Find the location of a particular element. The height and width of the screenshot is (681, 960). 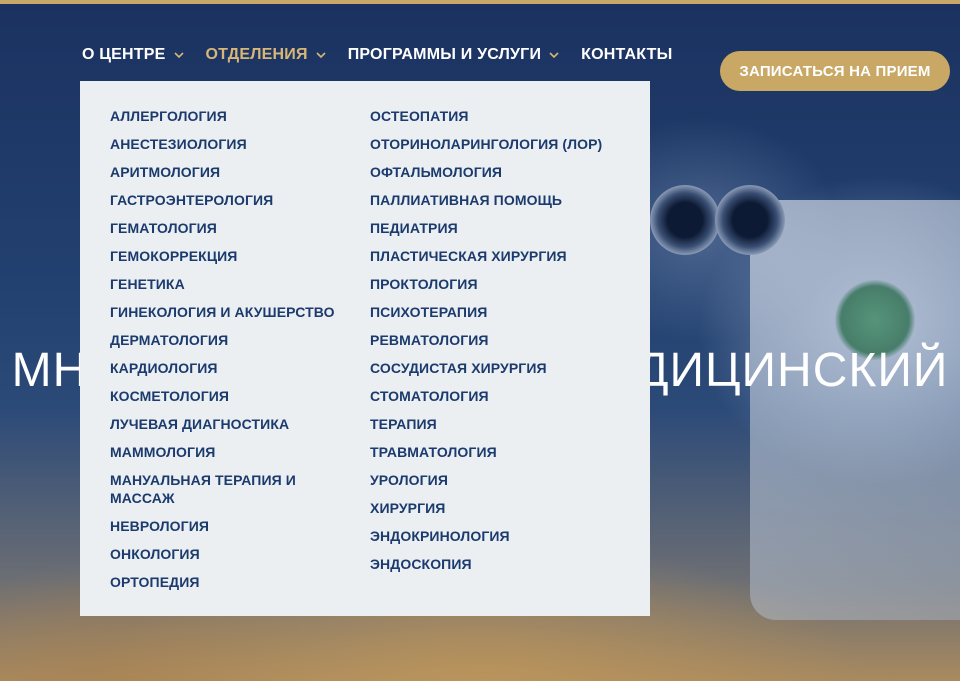

dropdown-item: УРОЛОГИЯ is located at coordinates (500, 480).